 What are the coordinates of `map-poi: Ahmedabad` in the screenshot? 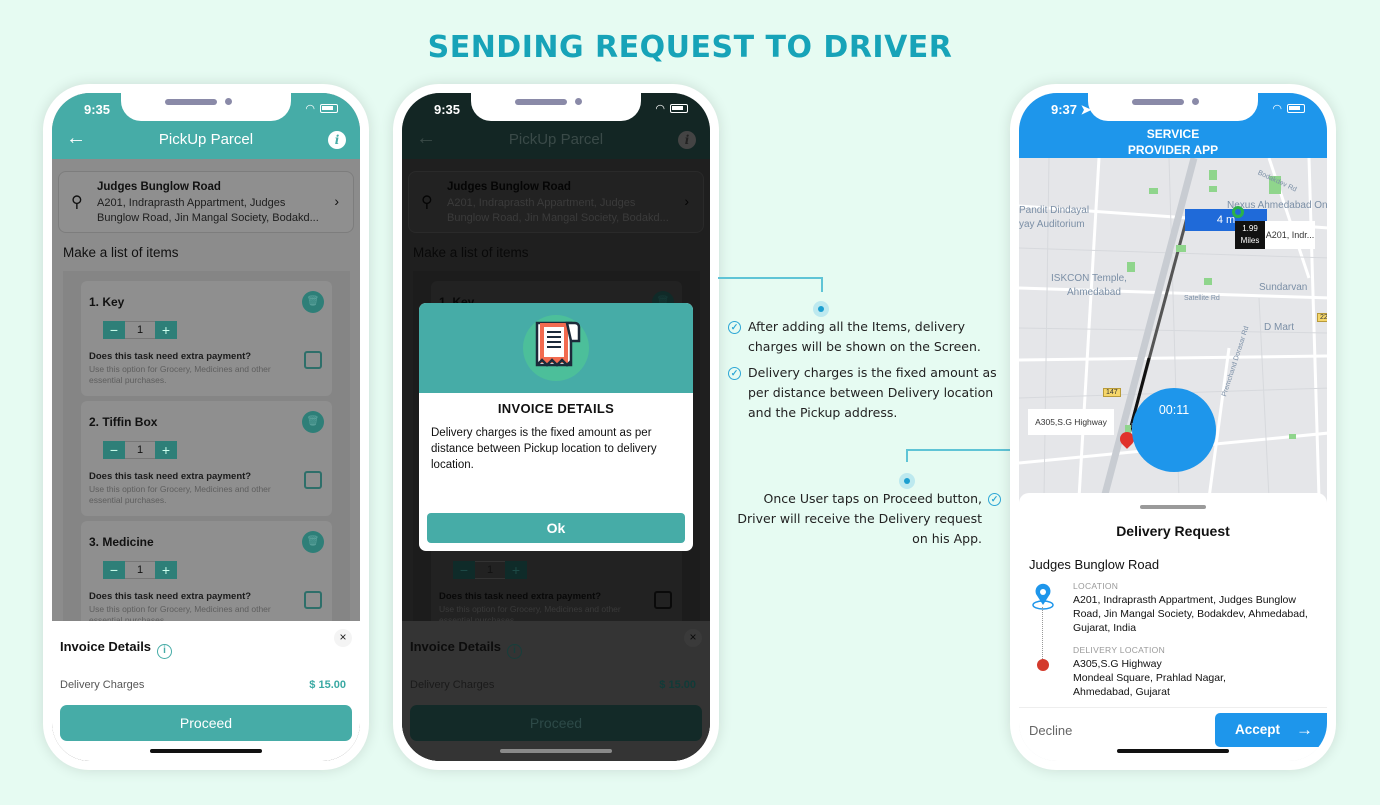 It's located at (1094, 292).